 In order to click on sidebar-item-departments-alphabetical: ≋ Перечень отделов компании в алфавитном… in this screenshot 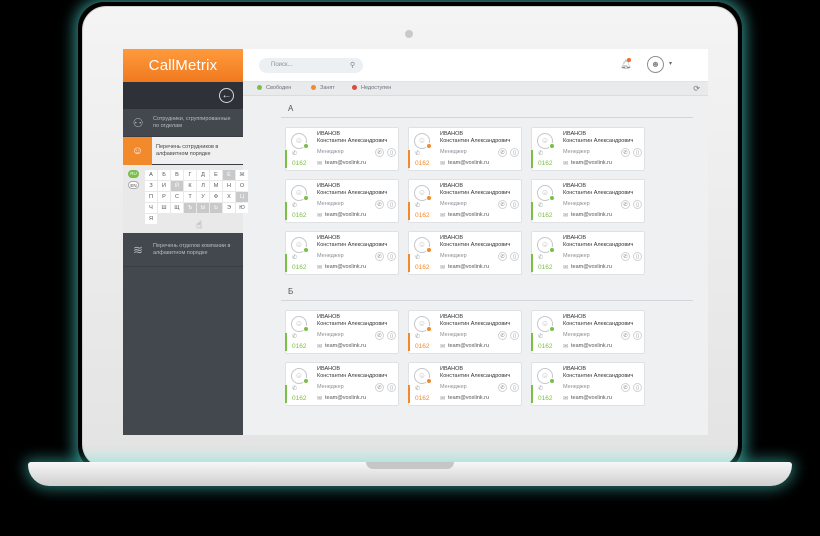, I will do `click(183, 250)`.